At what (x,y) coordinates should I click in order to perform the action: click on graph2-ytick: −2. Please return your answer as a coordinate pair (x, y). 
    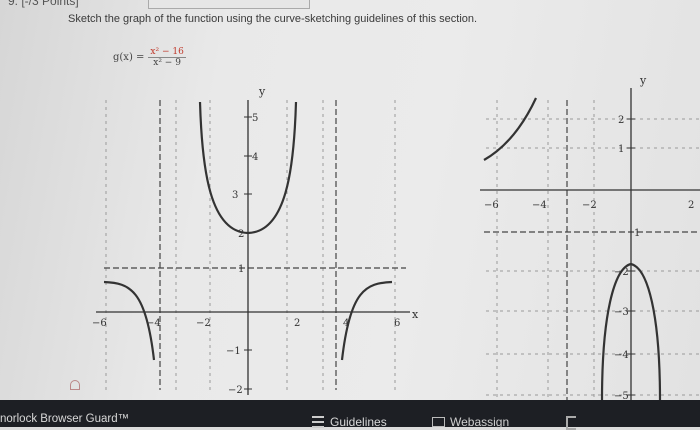
    Looking at the image, I should click on (621, 272).